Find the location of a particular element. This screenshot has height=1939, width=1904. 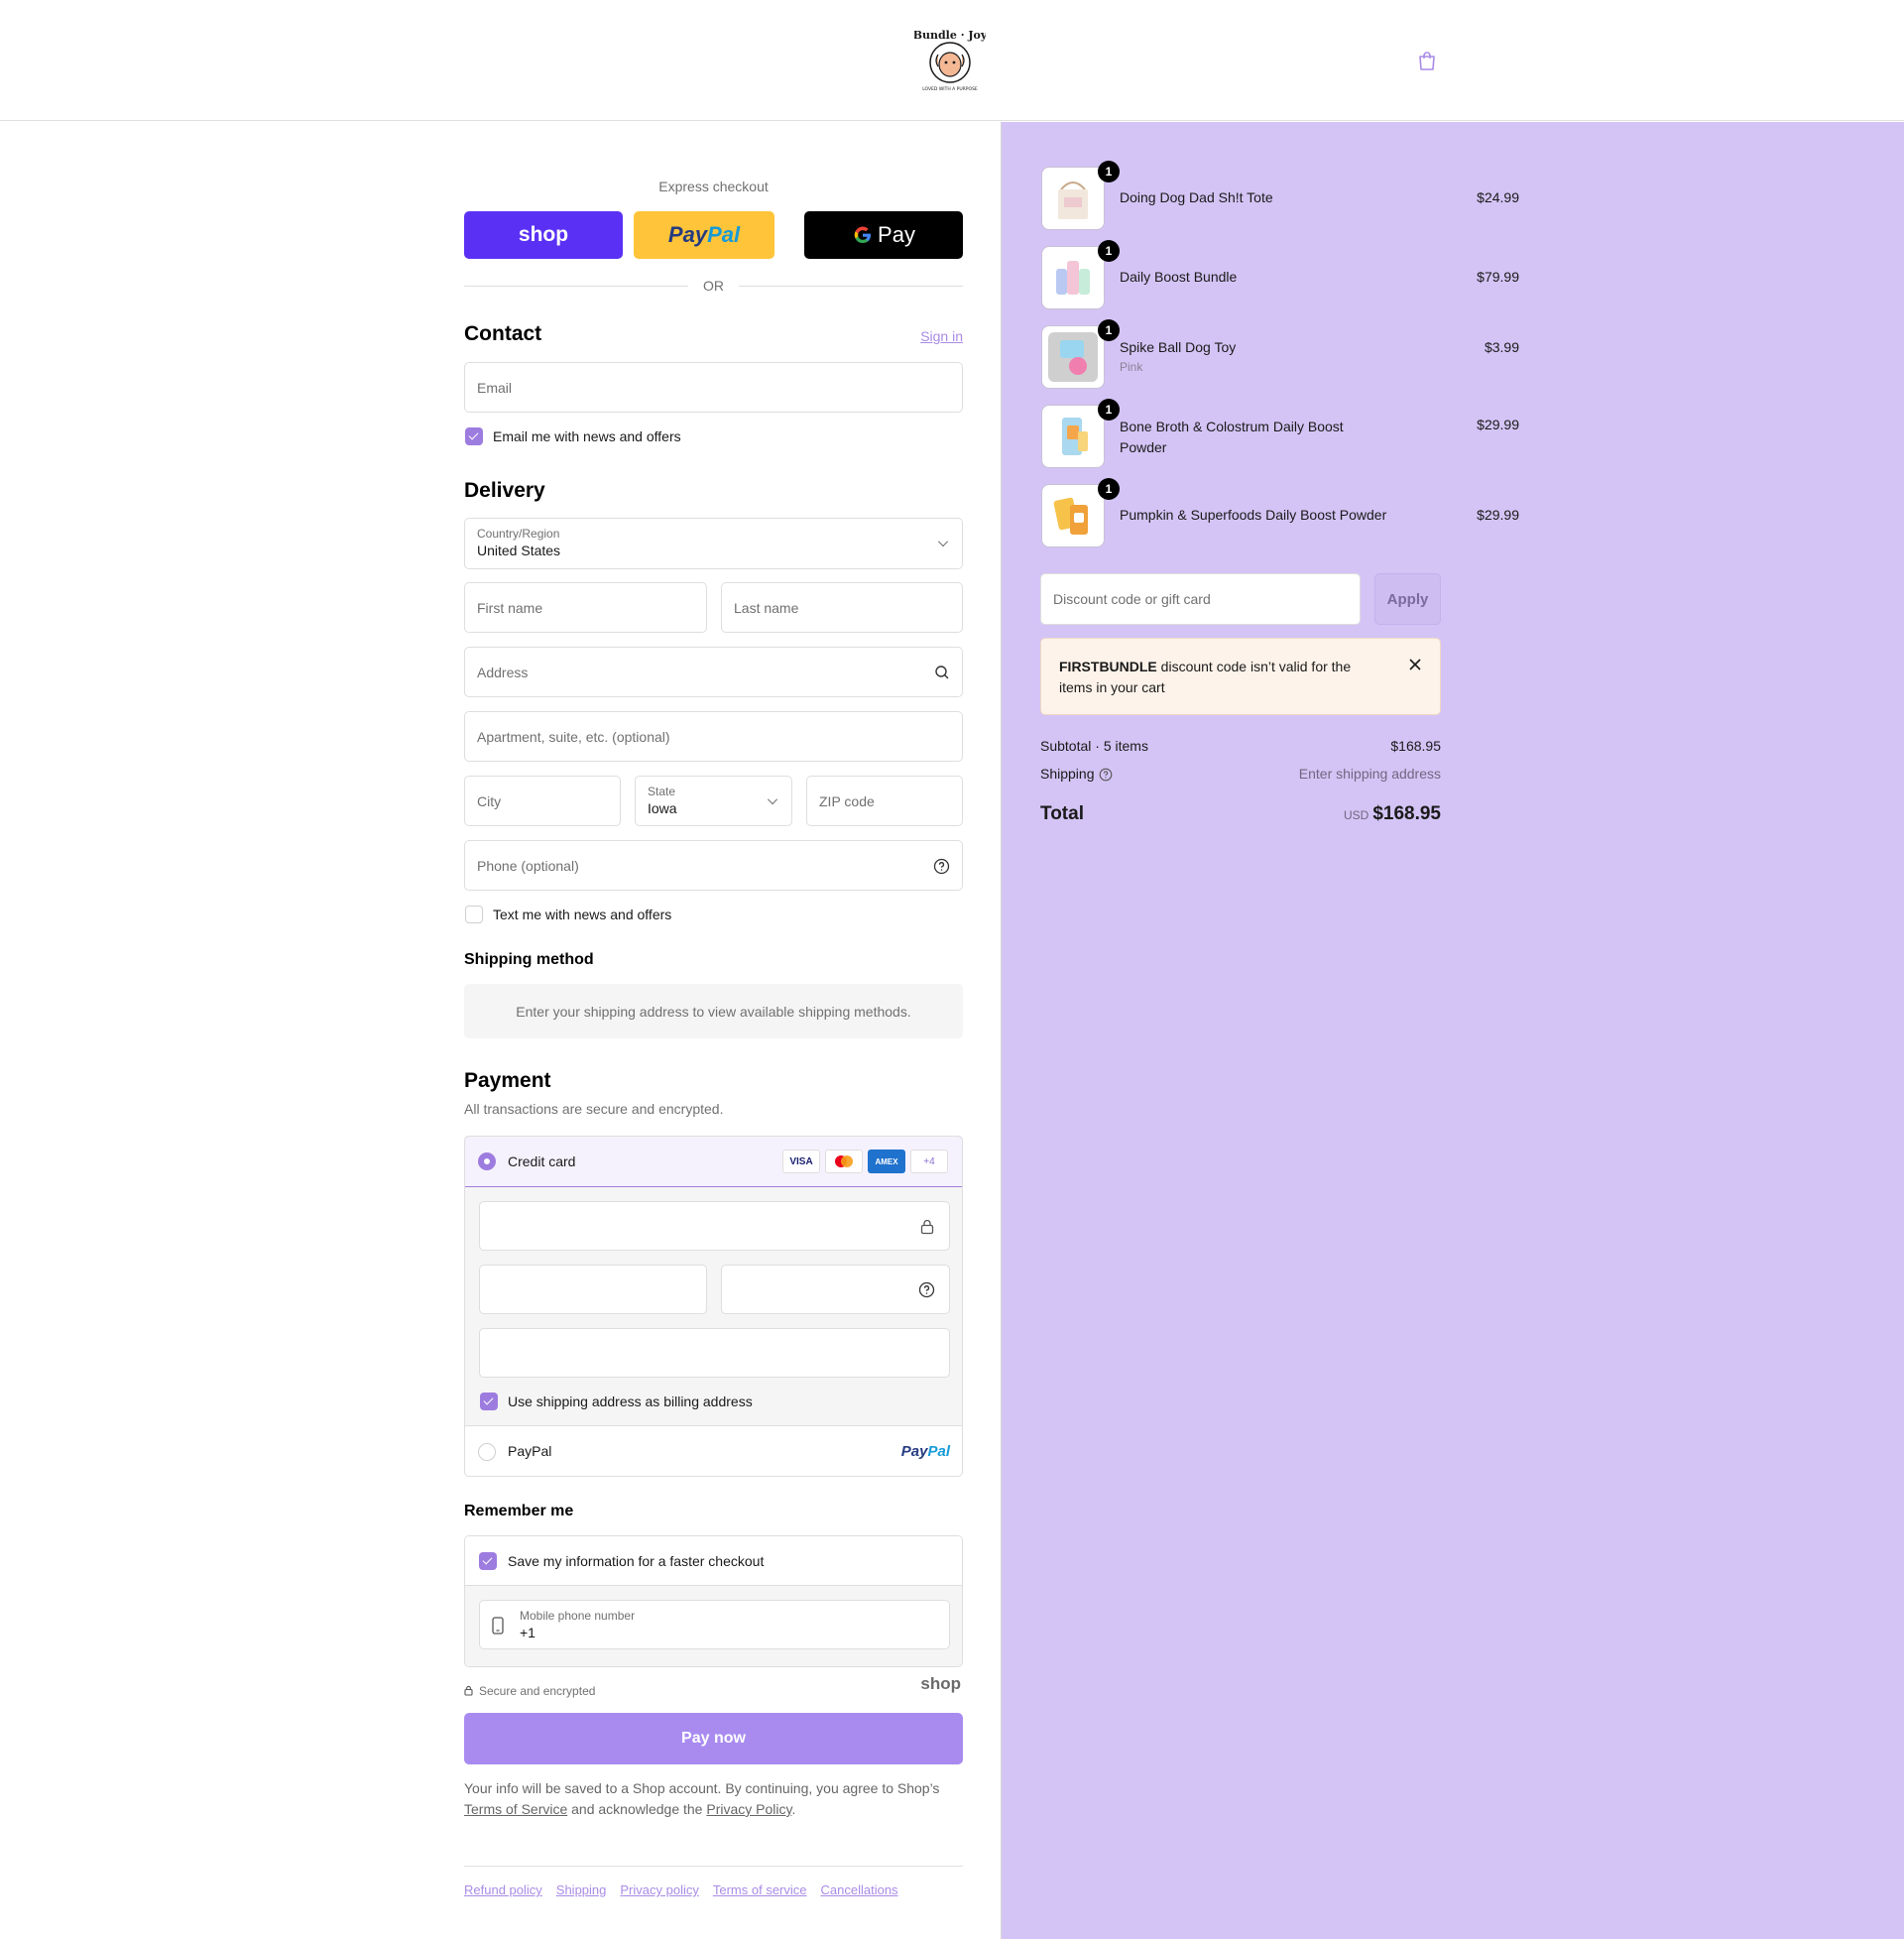

amex-icon: AMEX is located at coordinates (886, 1161).